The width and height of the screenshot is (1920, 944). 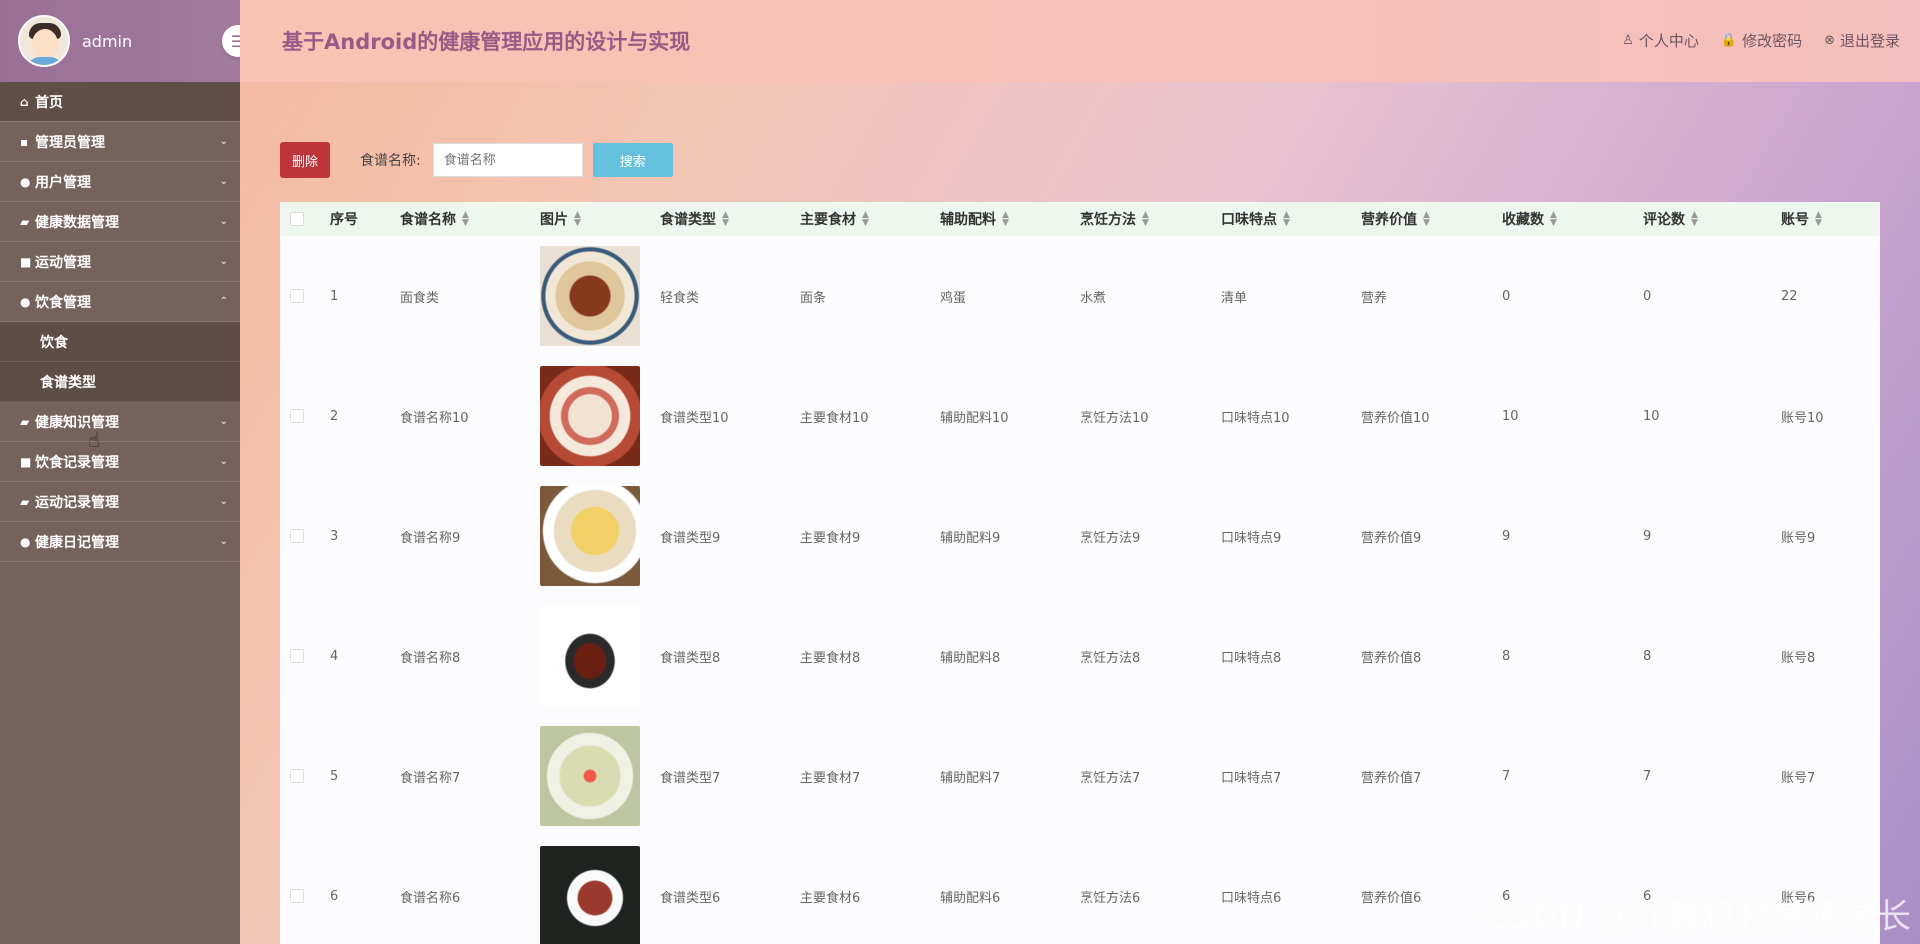 What do you see at coordinates (1862, 40) in the screenshot?
I see `header-action-2: ⊗ 退出登录` at bounding box center [1862, 40].